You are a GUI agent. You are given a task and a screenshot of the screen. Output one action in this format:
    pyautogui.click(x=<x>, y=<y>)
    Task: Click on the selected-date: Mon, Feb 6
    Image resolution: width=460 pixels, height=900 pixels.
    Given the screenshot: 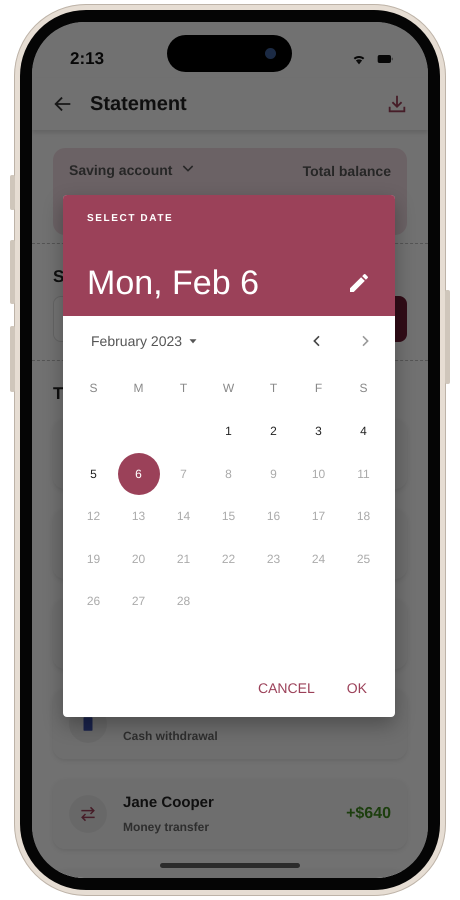 What is the action you would take?
    pyautogui.click(x=173, y=283)
    